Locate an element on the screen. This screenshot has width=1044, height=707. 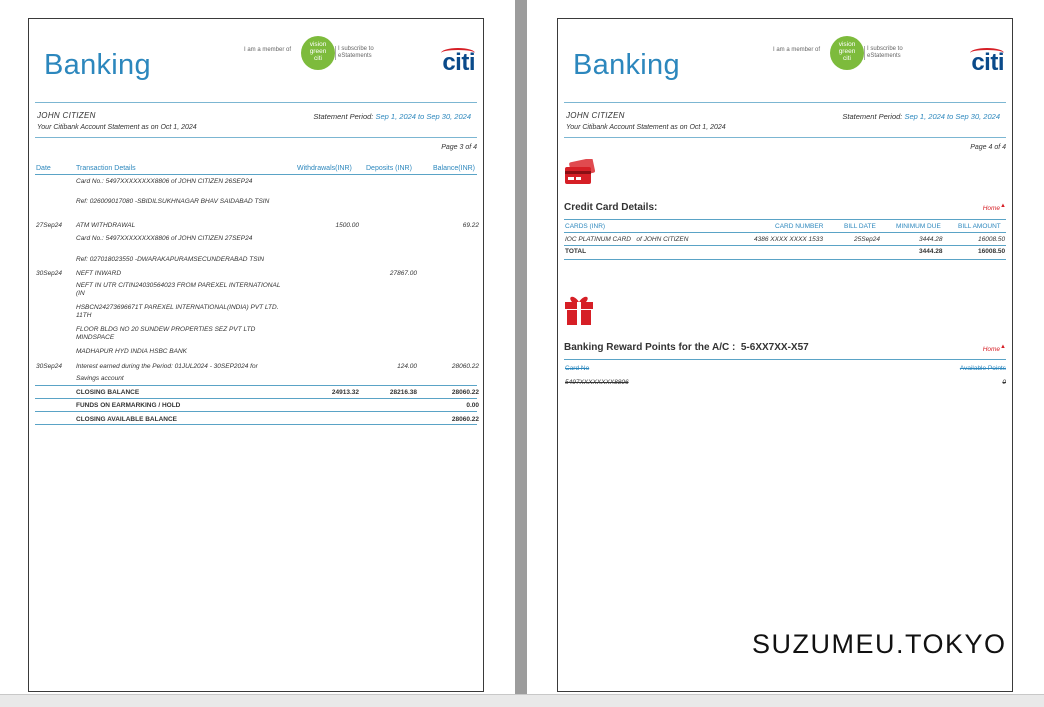
reward-card-no: 5497XXXXXXXX8806 is located at coordinates (597, 382).